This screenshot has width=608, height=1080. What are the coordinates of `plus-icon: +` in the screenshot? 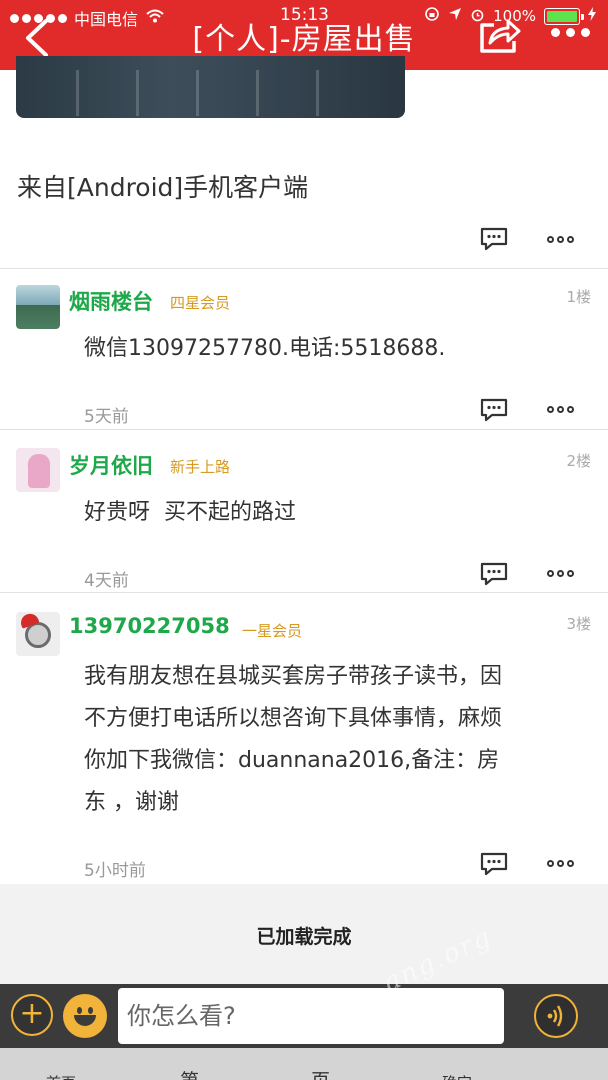 It's located at (32, 1013).